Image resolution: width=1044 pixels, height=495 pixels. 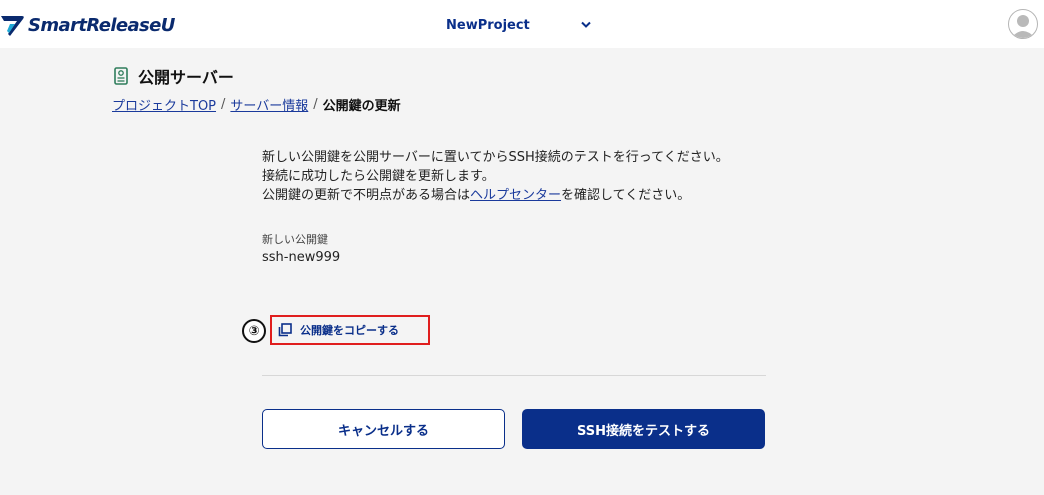 I want to click on user-avatar-icon, so click(x=1023, y=24).